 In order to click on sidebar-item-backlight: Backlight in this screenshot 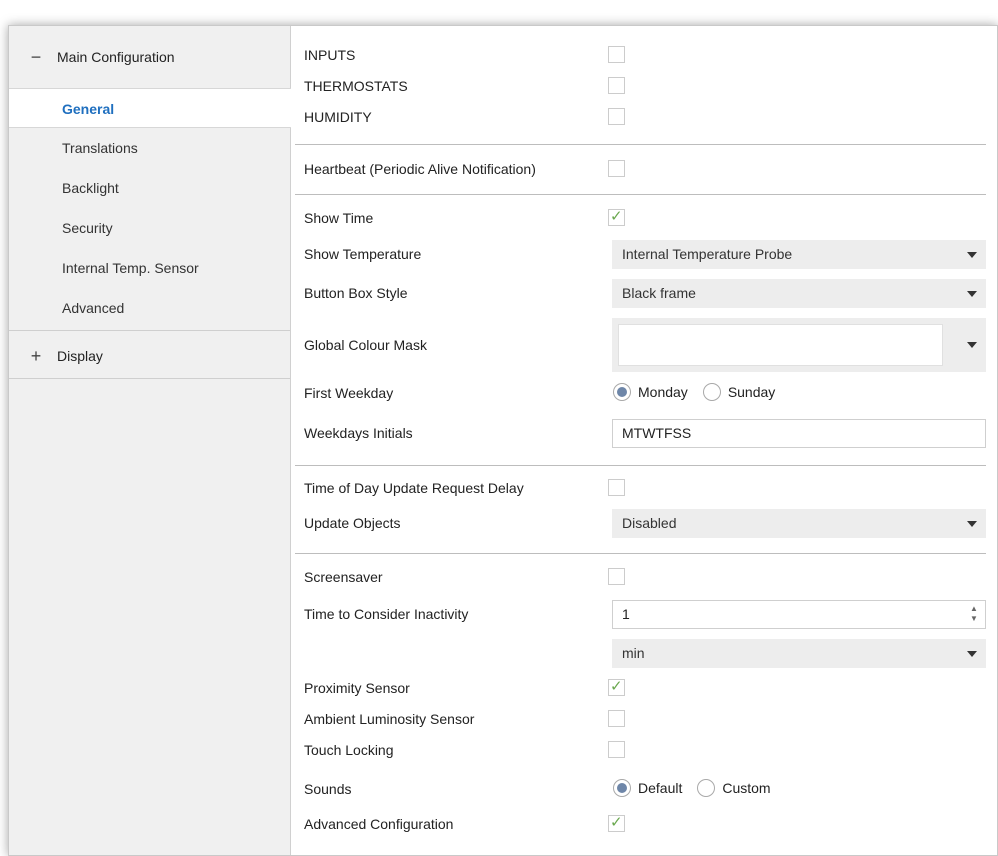, I will do `click(149, 188)`.